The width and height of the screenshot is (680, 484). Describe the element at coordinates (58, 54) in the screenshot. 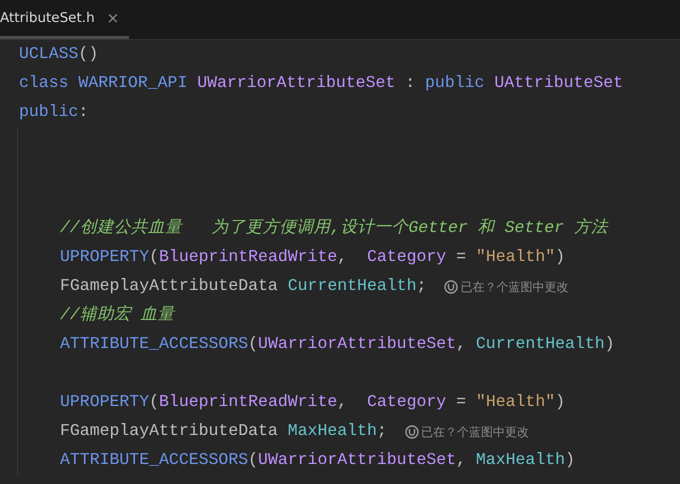

I see `code-line: UCLASS()` at that location.